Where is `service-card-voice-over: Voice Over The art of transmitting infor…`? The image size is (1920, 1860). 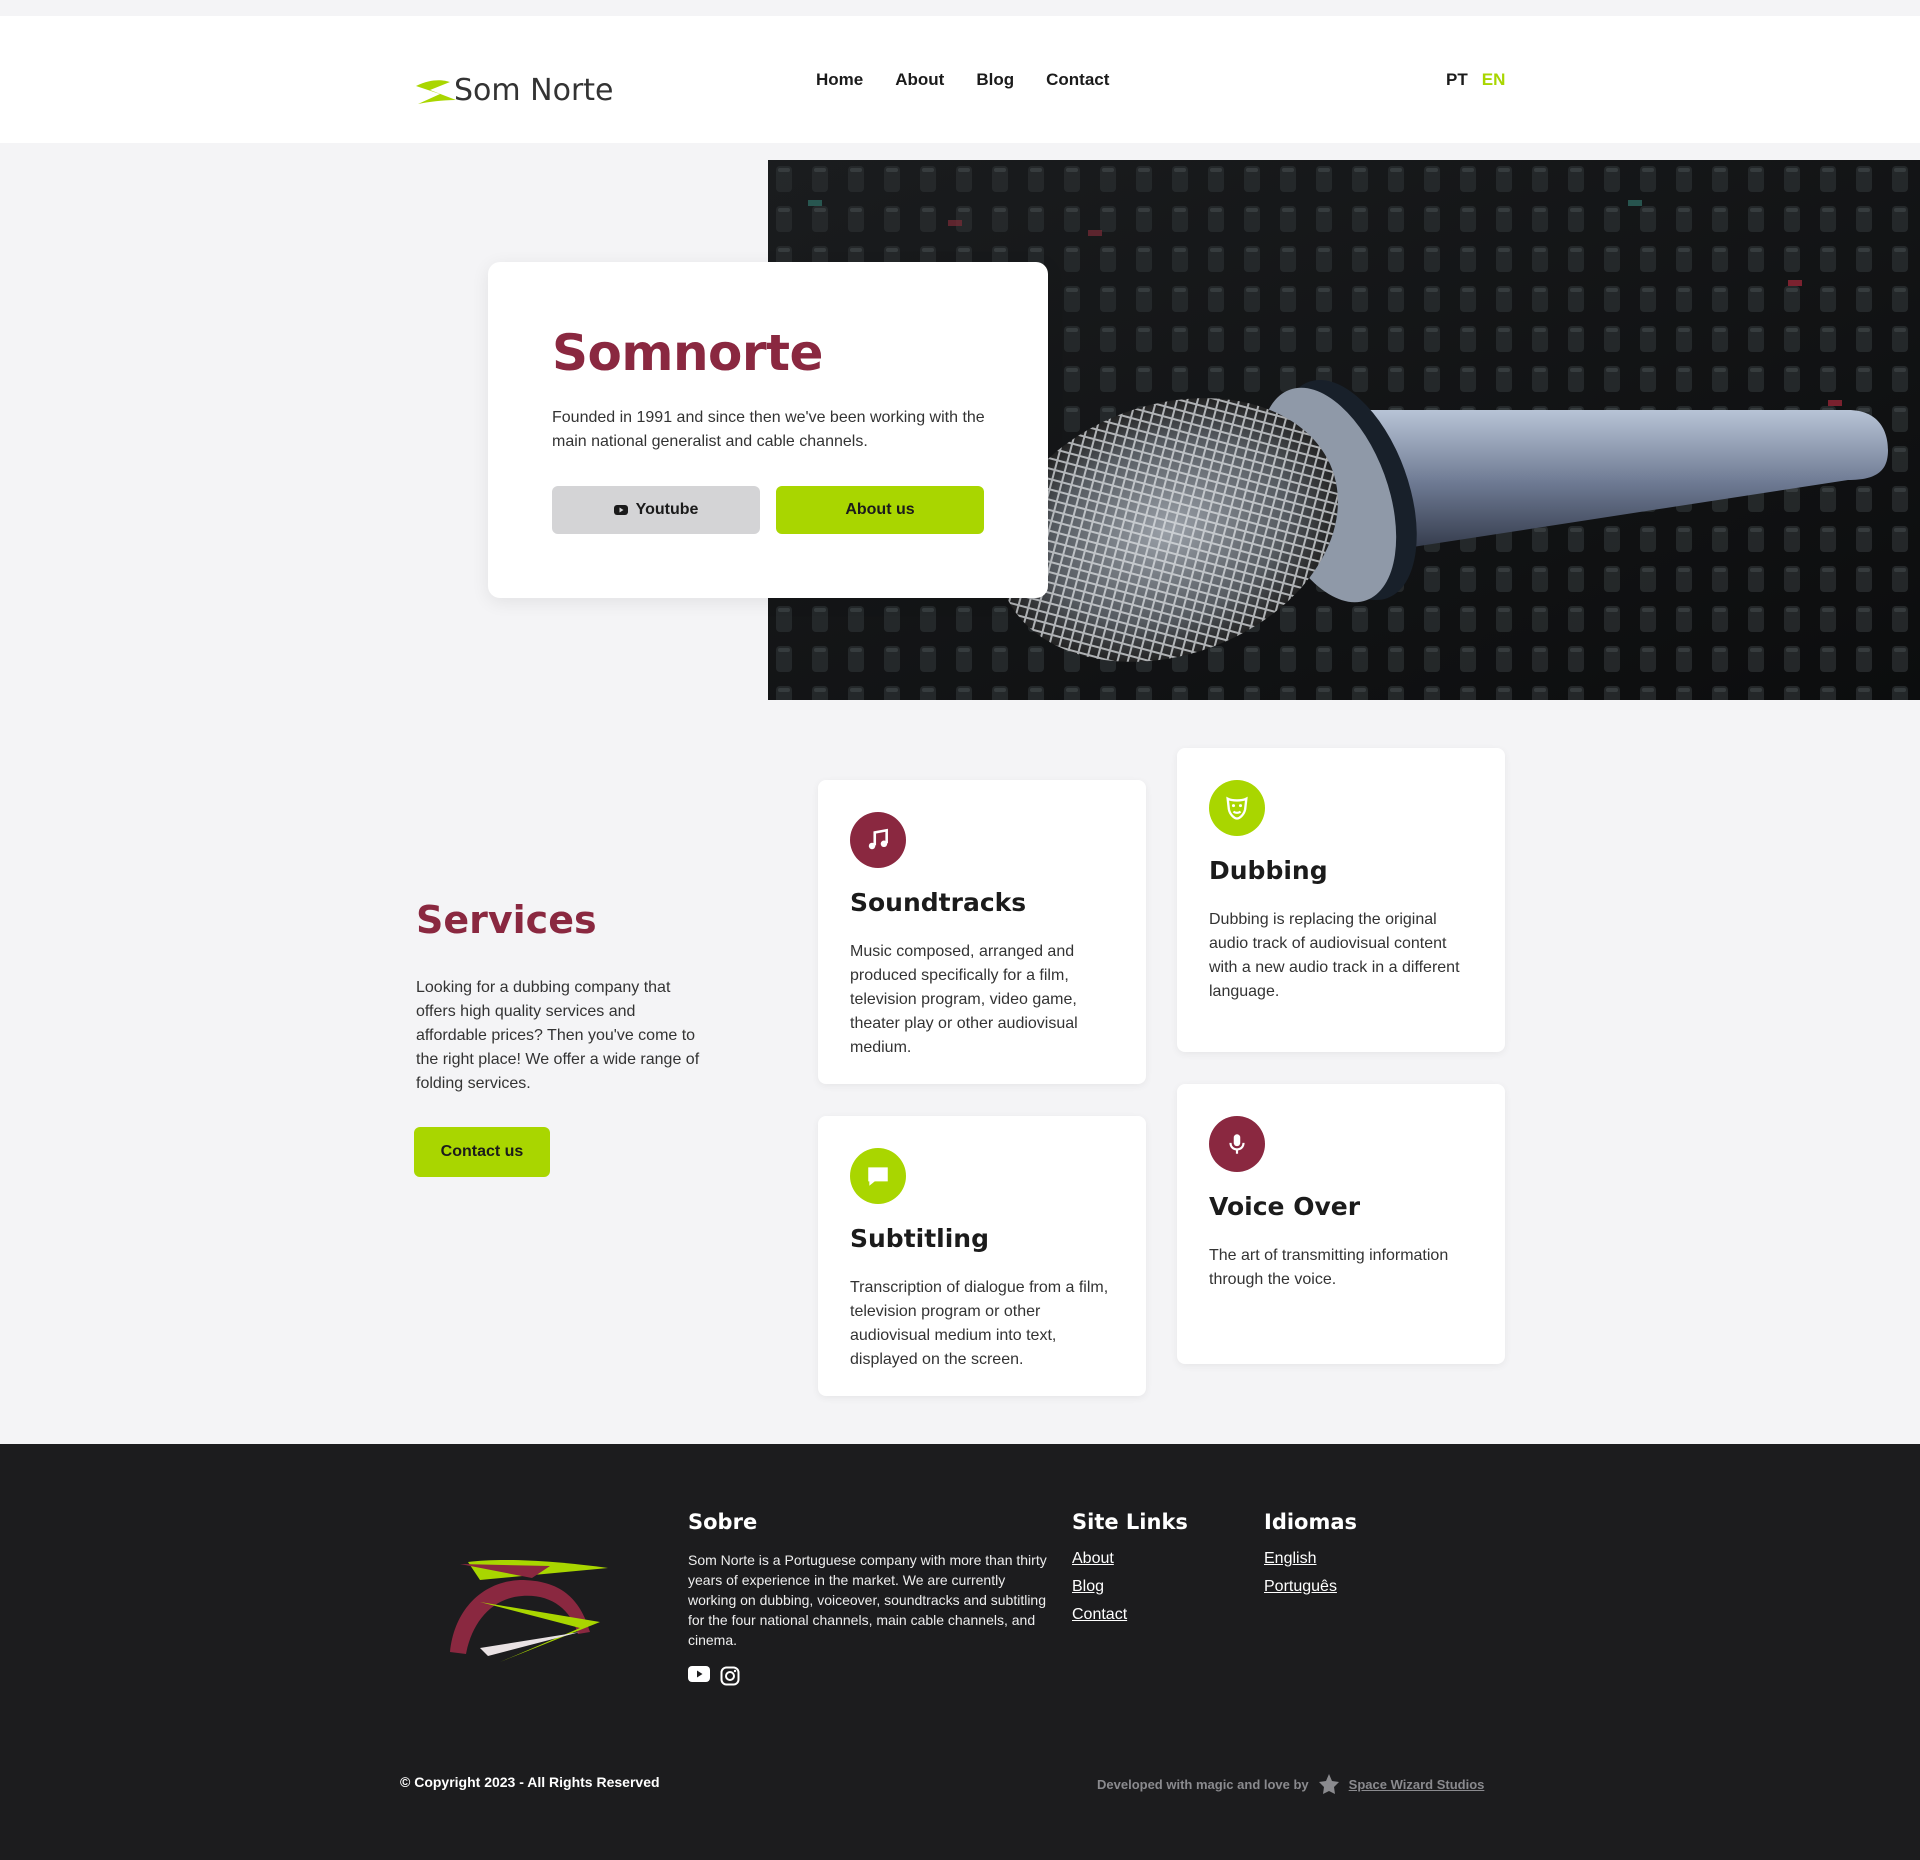
service-card-voice-over: Voice Over The art of transmitting infor… is located at coordinates (1341, 1224).